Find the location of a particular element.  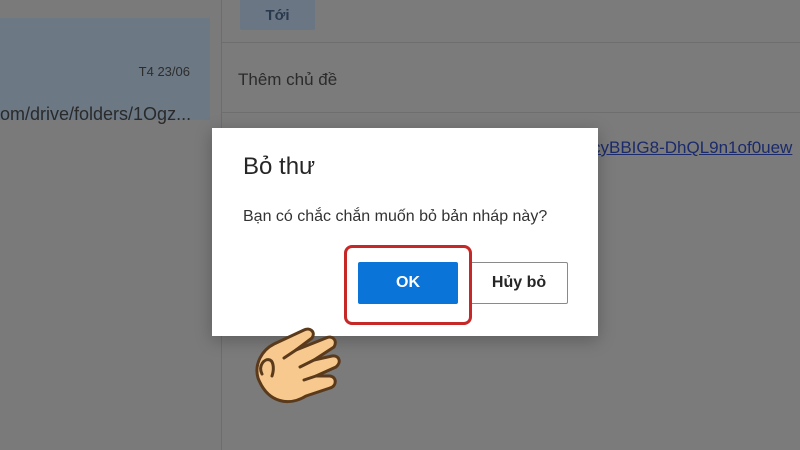

dialog-title: Bỏ thư is located at coordinates (279, 166).